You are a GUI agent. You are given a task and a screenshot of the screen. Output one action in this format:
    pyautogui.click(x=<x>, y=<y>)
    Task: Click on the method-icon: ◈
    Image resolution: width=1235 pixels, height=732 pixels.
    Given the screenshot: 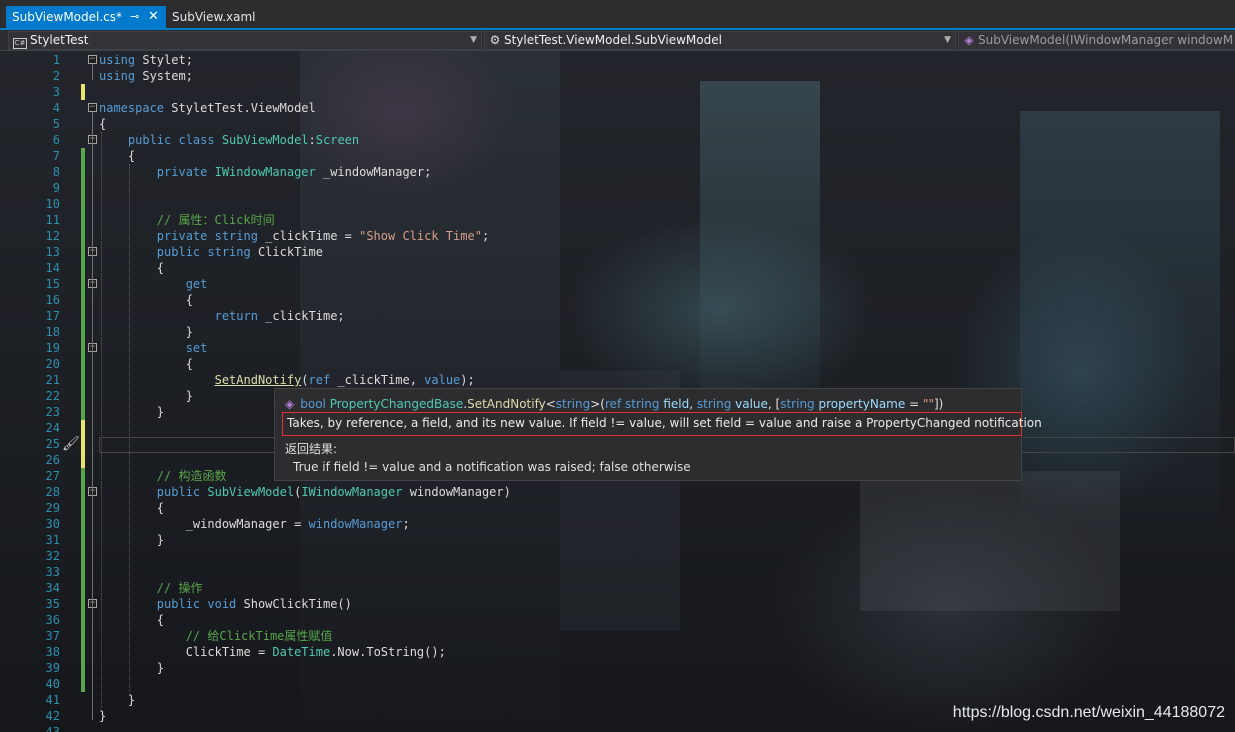 What is the action you would take?
    pyautogui.click(x=969, y=40)
    